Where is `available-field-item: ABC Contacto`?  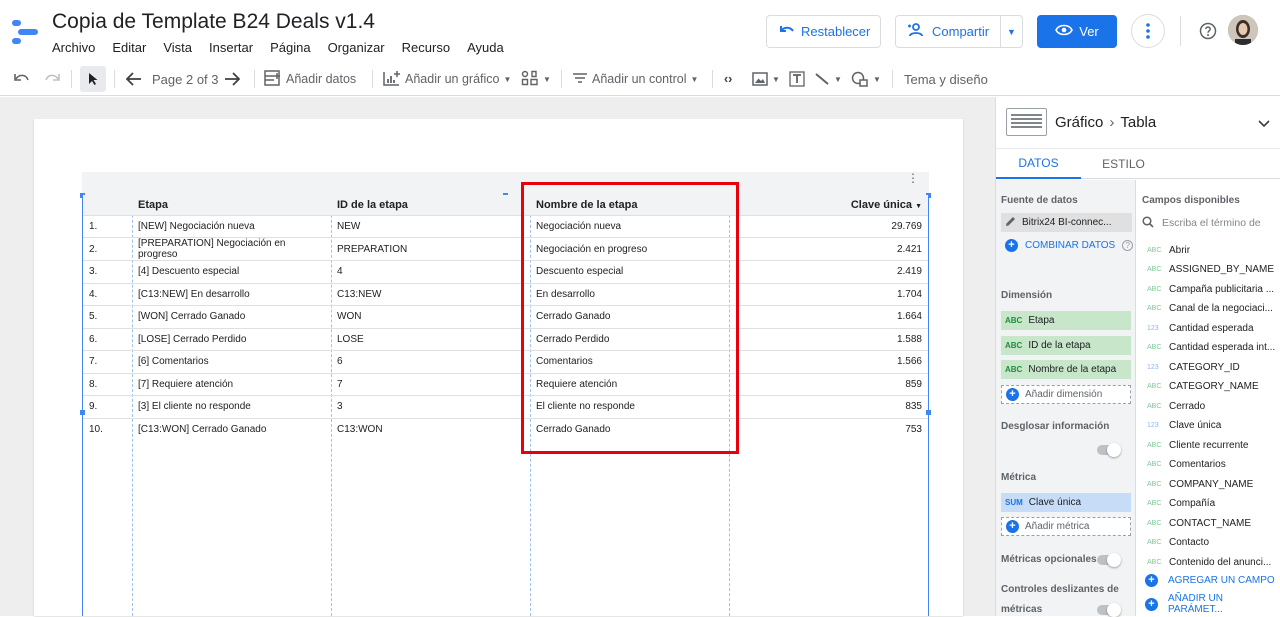
available-field-item: ABC Contacto is located at coordinates (1211, 543).